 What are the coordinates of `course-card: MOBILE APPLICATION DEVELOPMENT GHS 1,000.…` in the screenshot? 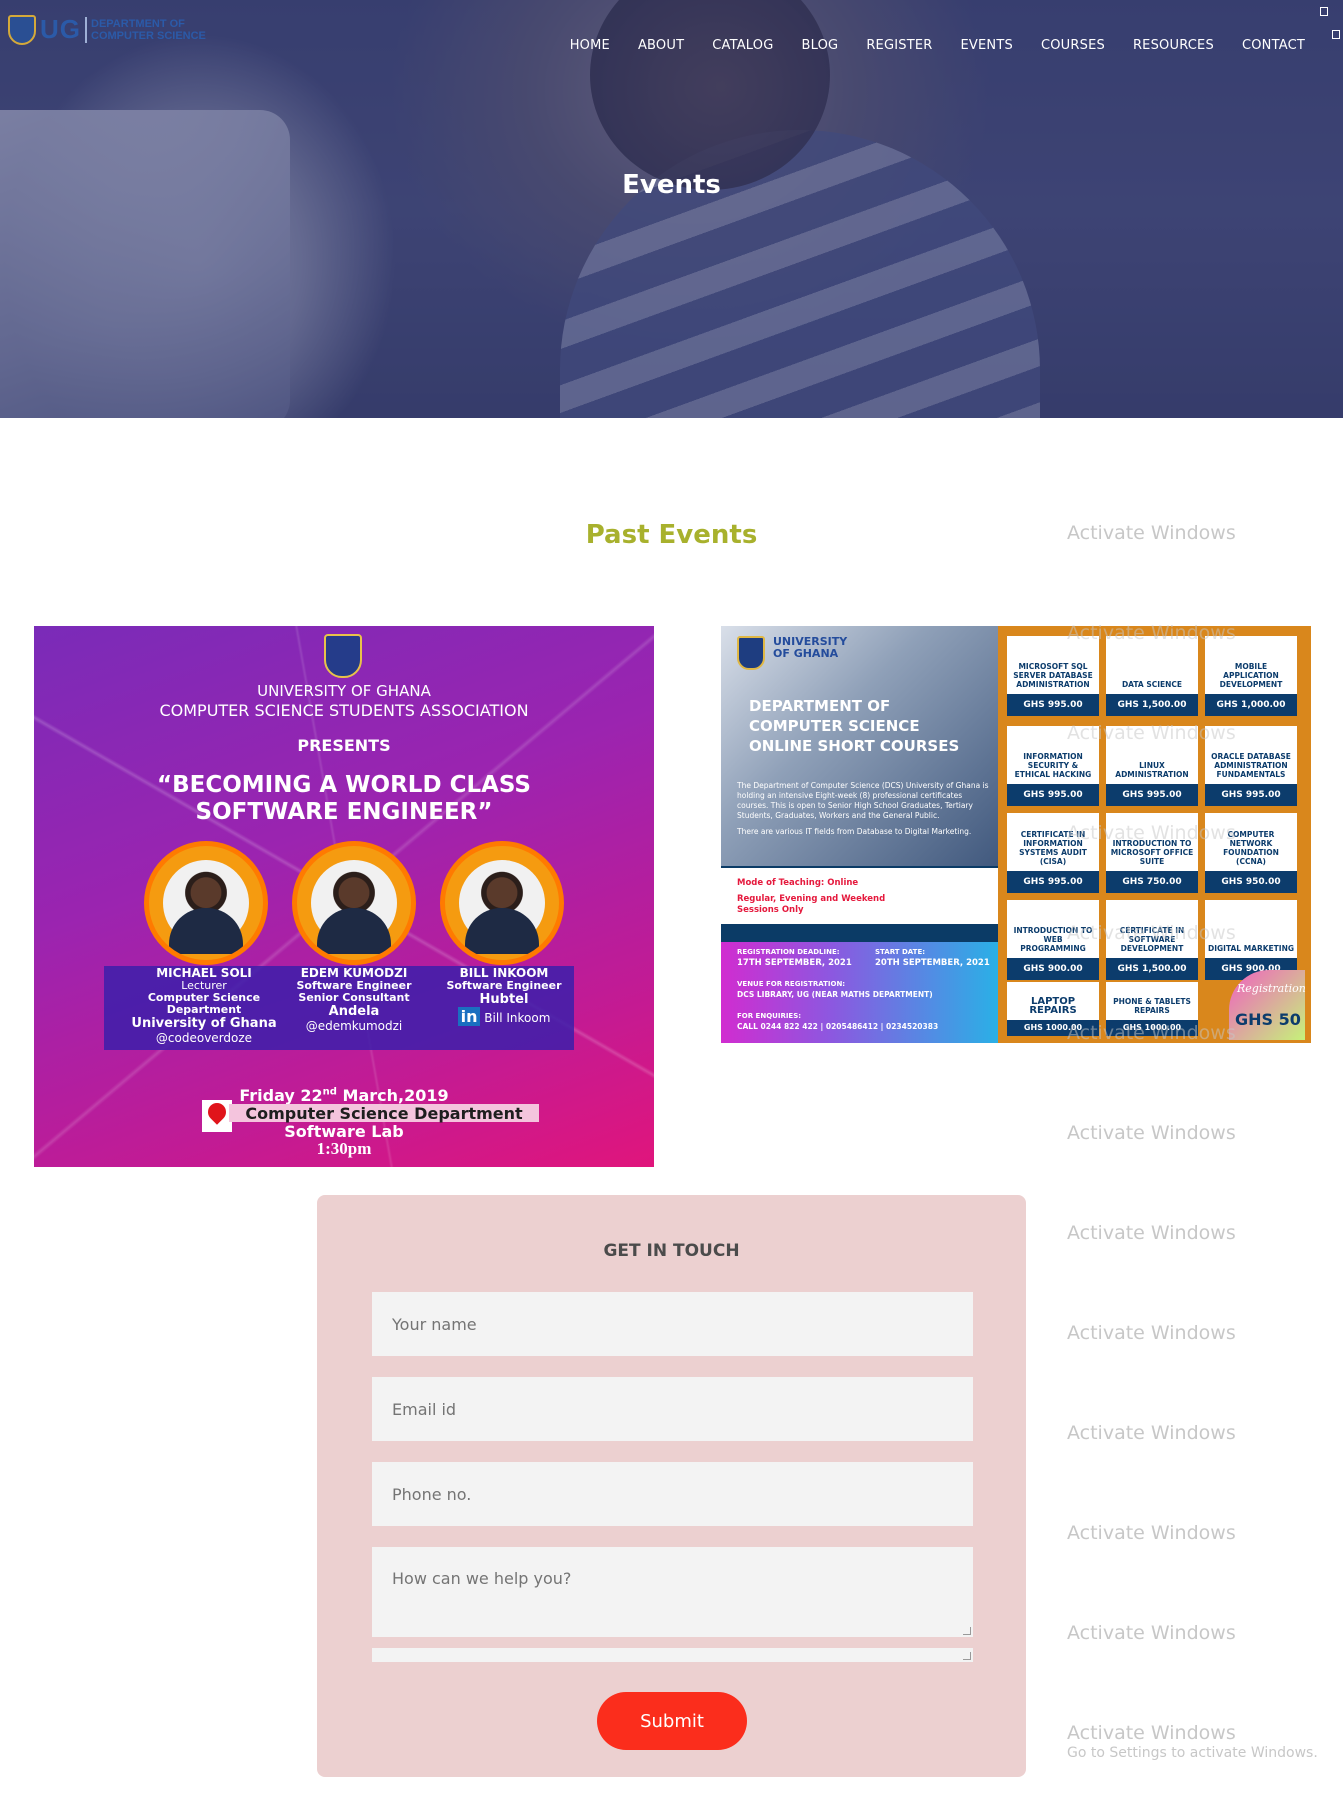 It's located at (1251, 679).